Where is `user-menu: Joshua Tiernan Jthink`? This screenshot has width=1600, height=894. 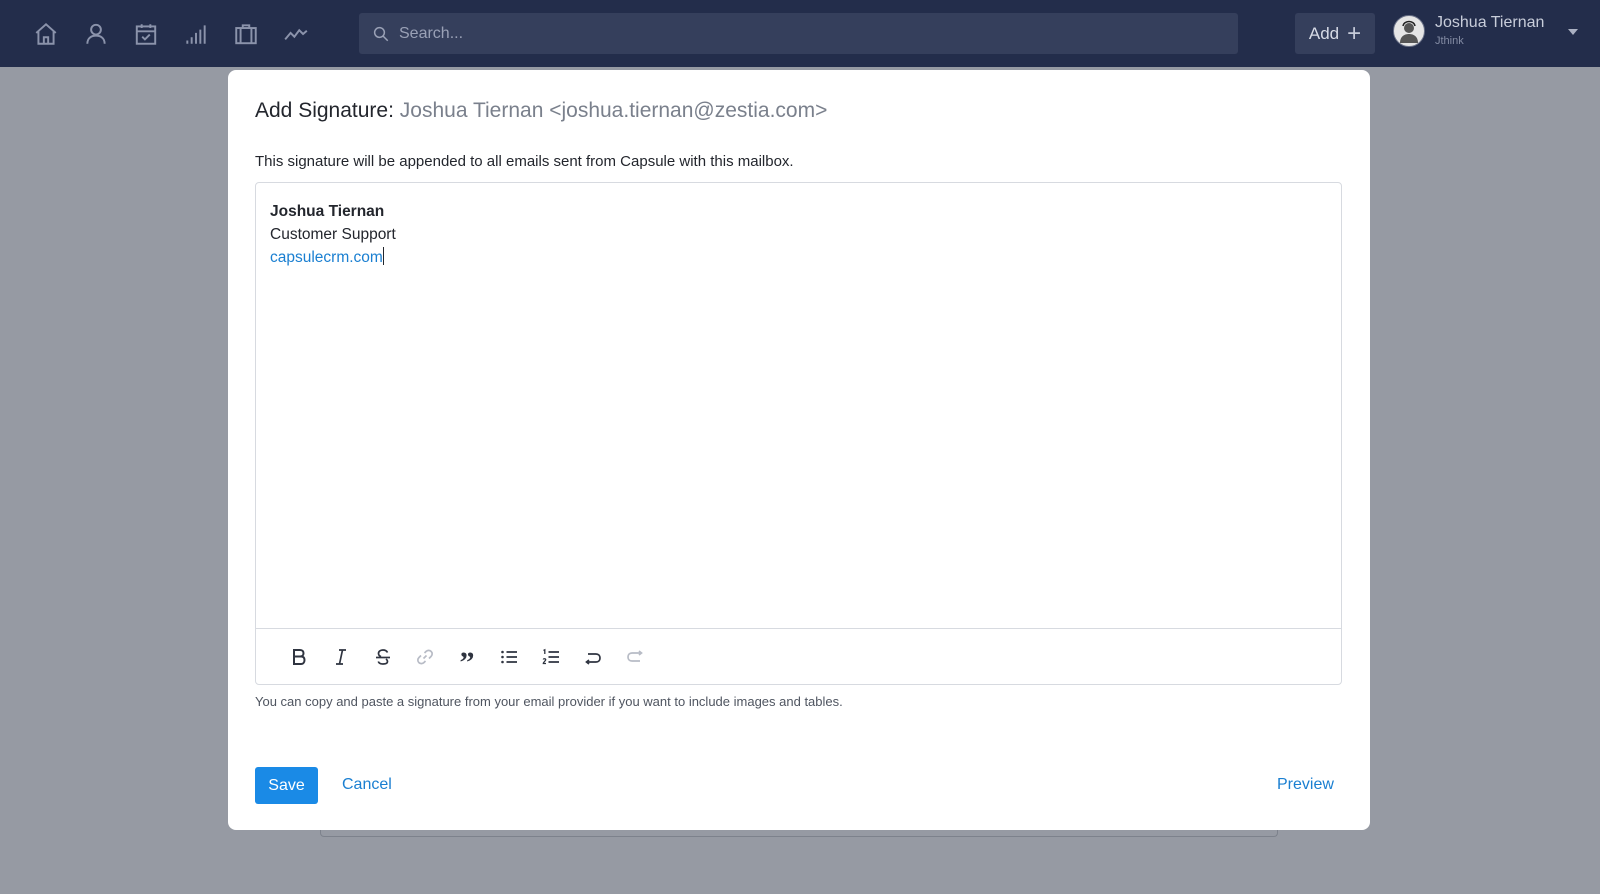 user-menu: Joshua Tiernan Jthink is located at coordinates (1468, 30).